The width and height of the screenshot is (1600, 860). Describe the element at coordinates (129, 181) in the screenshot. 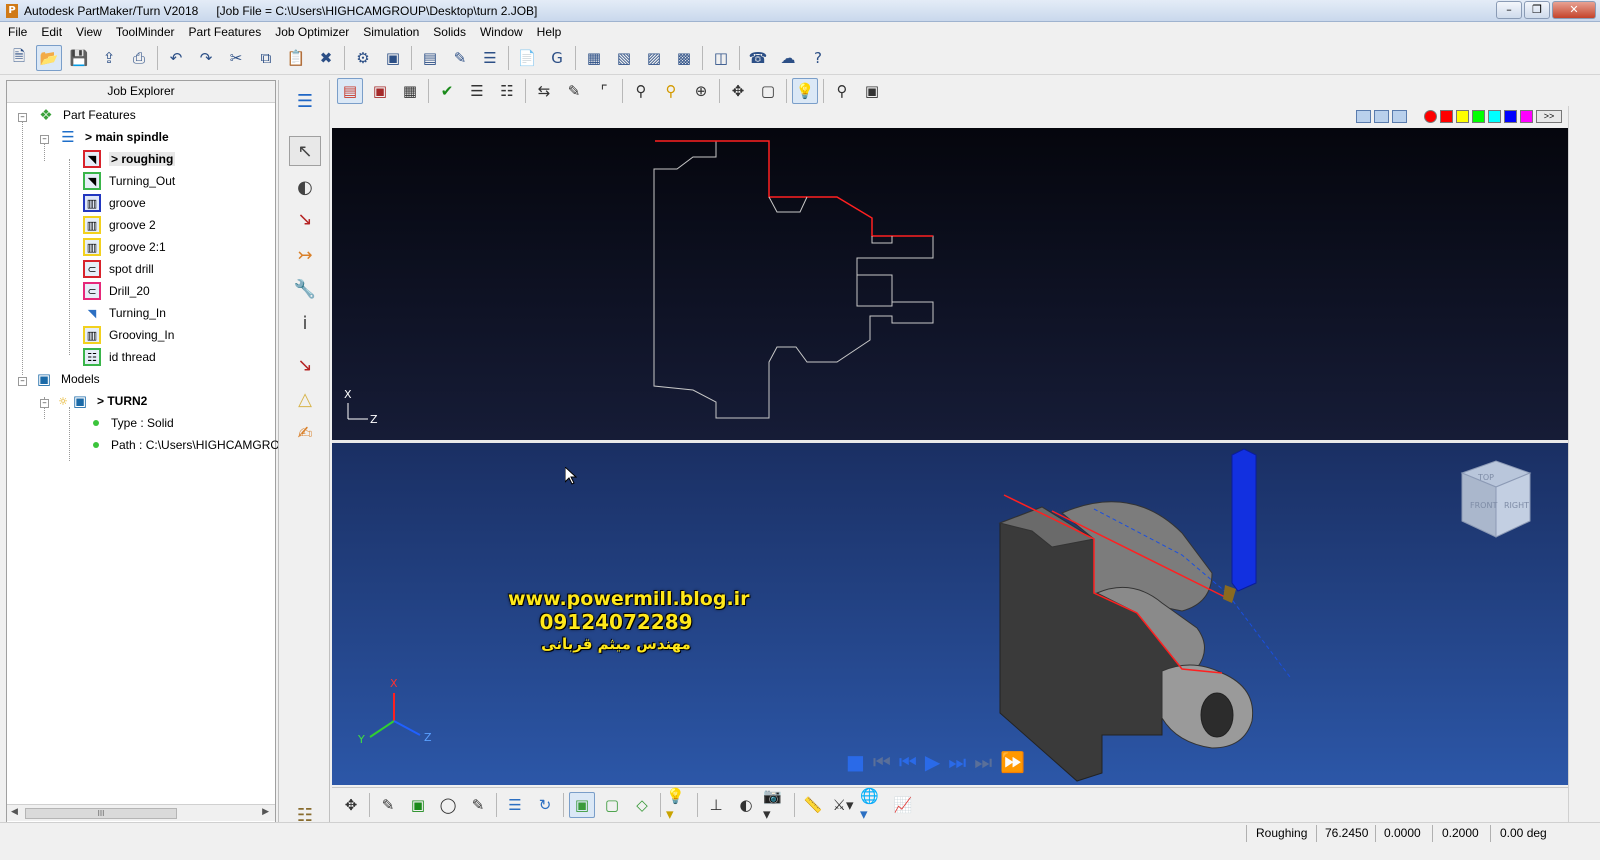

I see `tree-item-turning-out: ◥ Turning_Out` at that location.